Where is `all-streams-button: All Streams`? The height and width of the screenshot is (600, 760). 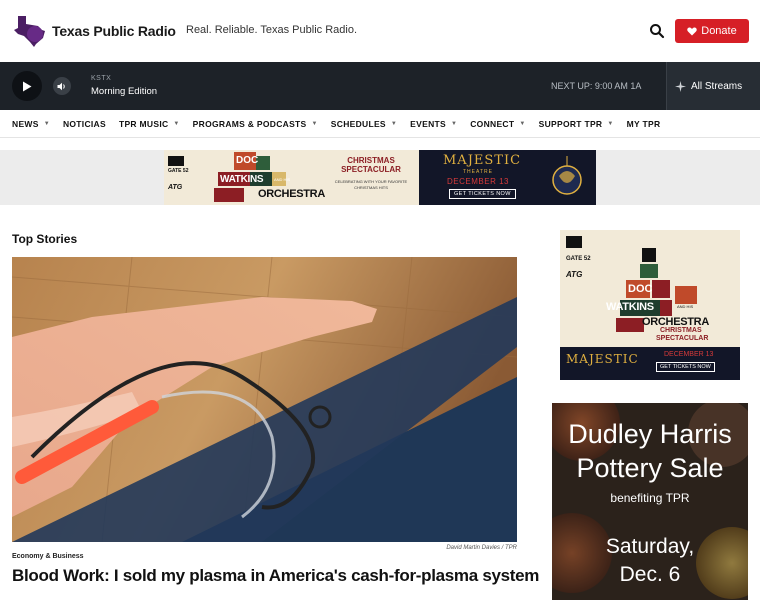
all-streams-button: All Streams is located at coordinates (713, 86).